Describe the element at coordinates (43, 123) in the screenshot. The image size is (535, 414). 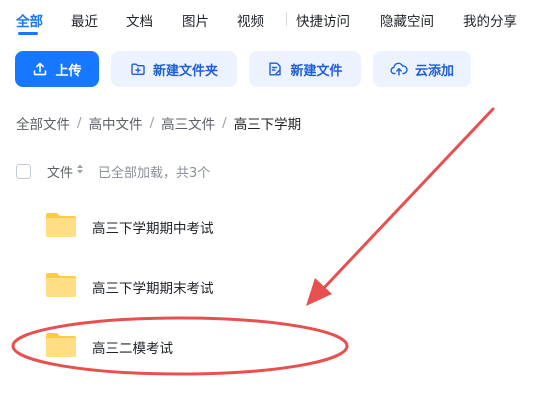
I see `breadcrumb-item-all-files: 全部文件` at that location.